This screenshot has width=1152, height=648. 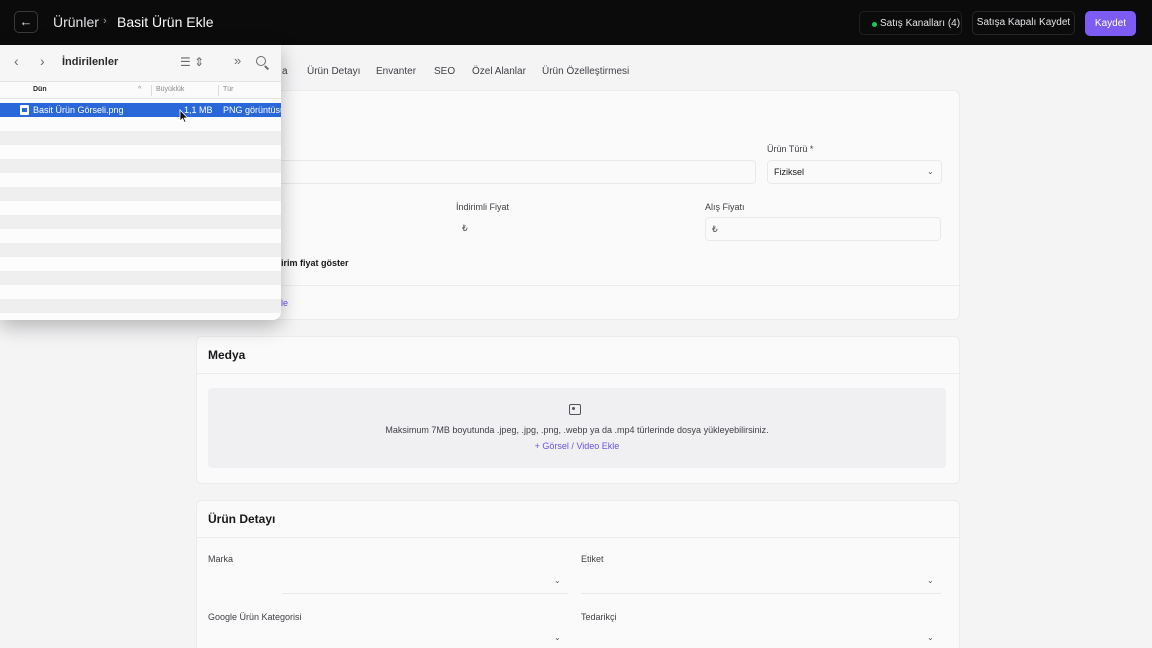 I want to click on show-discount-label: irim fiyat göster, so click(x=315, y=263).